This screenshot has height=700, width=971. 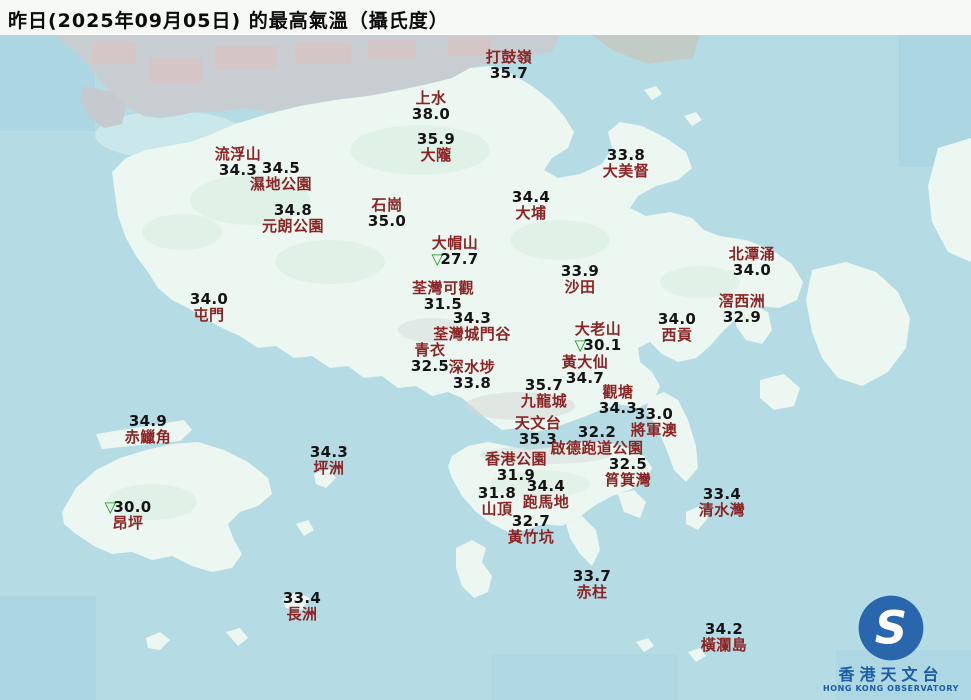 I want to click on station: 滘西洲 32.9, so click(x=742, y=309).